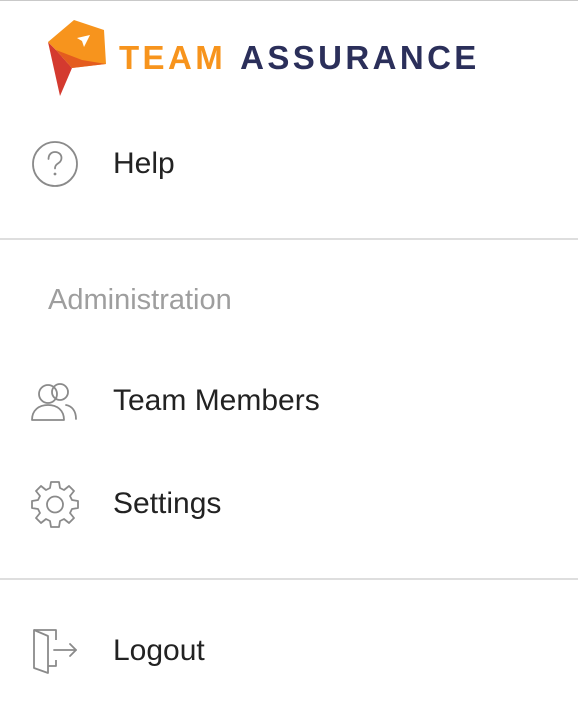 Image resolution: width=578 pixels, height=714 pixels. I want to click on menu-item-help: Help, so click(289, 164).